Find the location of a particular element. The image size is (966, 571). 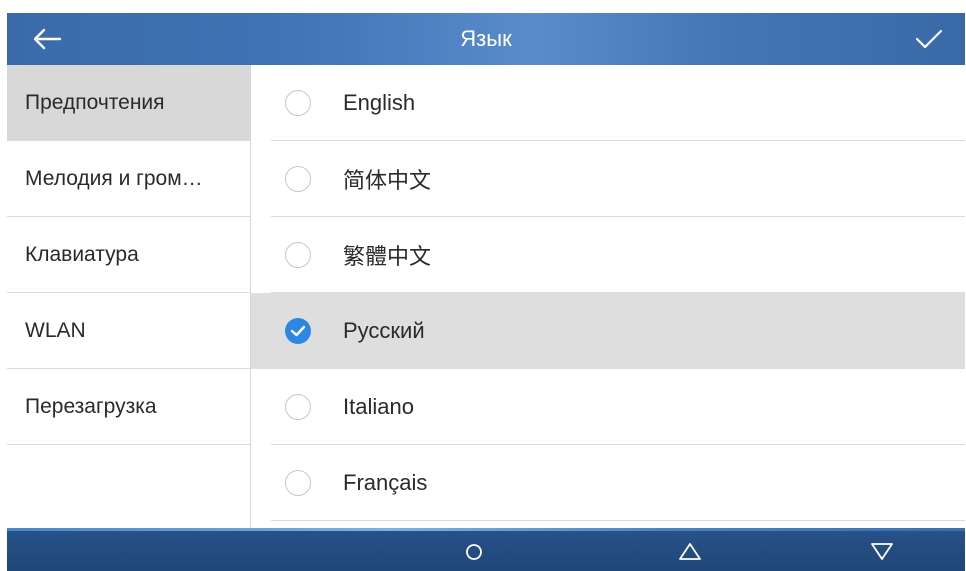

sidebar-item-label: Предпочтения is located at coordinates (95, 102).